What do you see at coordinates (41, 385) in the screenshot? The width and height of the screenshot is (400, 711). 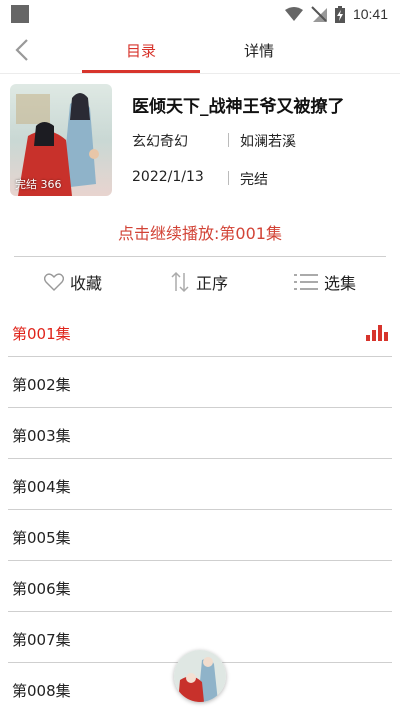 I see `episode-label: 第002集` at bounding box center [41, 385].